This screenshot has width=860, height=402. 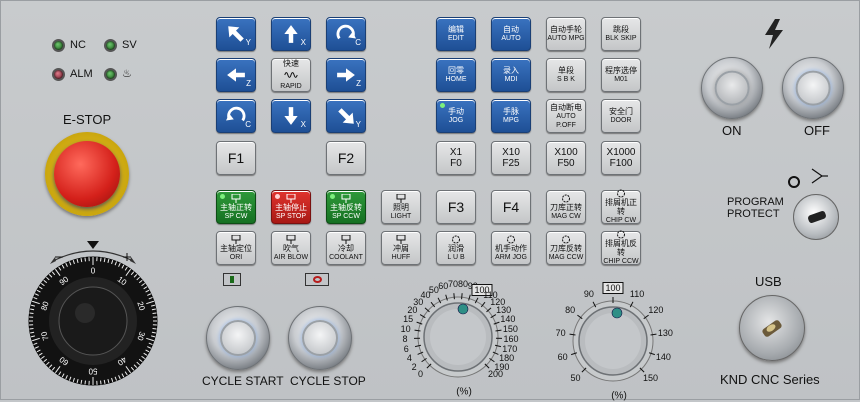 I want to click on key-label-cn: 照明, so click(x=401, y=207).